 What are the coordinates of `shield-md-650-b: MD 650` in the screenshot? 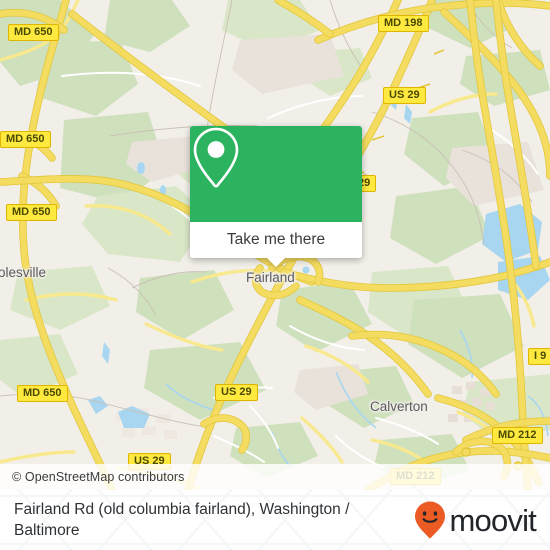 It's located at (25, 139).